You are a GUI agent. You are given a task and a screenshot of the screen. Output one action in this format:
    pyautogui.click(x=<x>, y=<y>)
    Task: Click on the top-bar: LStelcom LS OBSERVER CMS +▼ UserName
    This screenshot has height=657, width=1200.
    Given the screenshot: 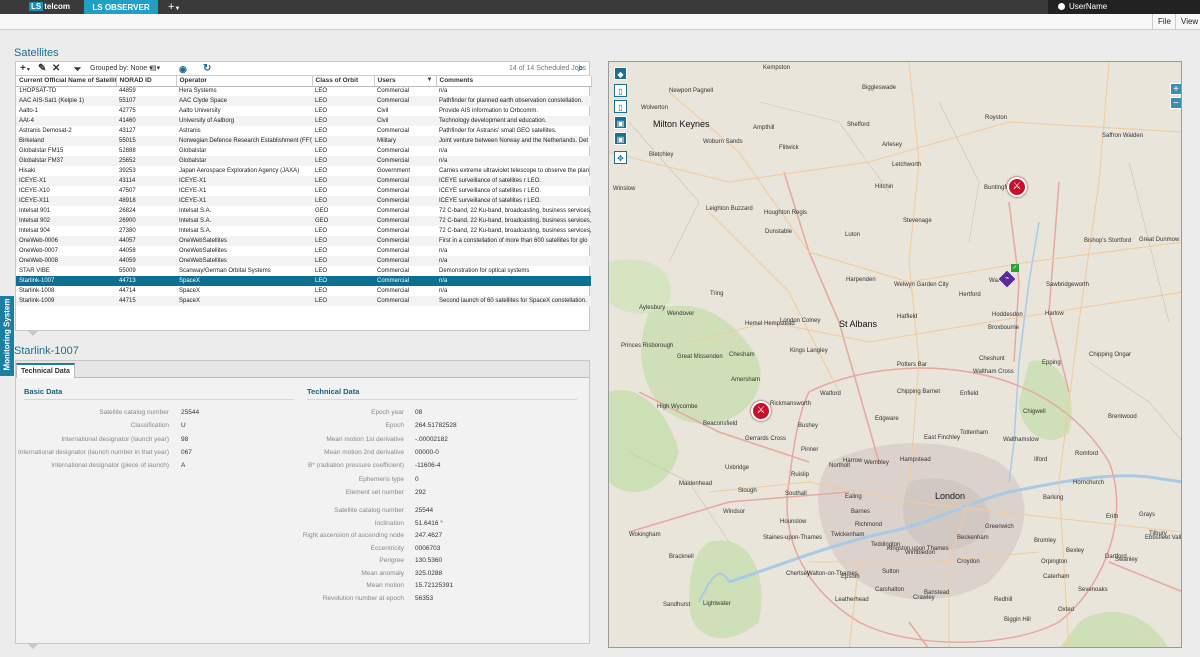 What is the action you would take?
    pyautogui.click(x=600, y=13)
    